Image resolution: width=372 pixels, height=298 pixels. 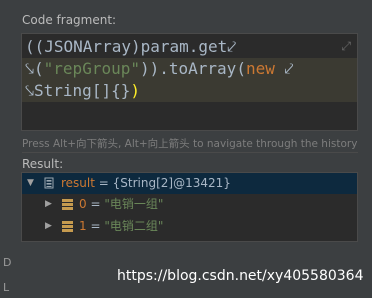 I want to click on code-keyword: new, so click(x=260, y=68).